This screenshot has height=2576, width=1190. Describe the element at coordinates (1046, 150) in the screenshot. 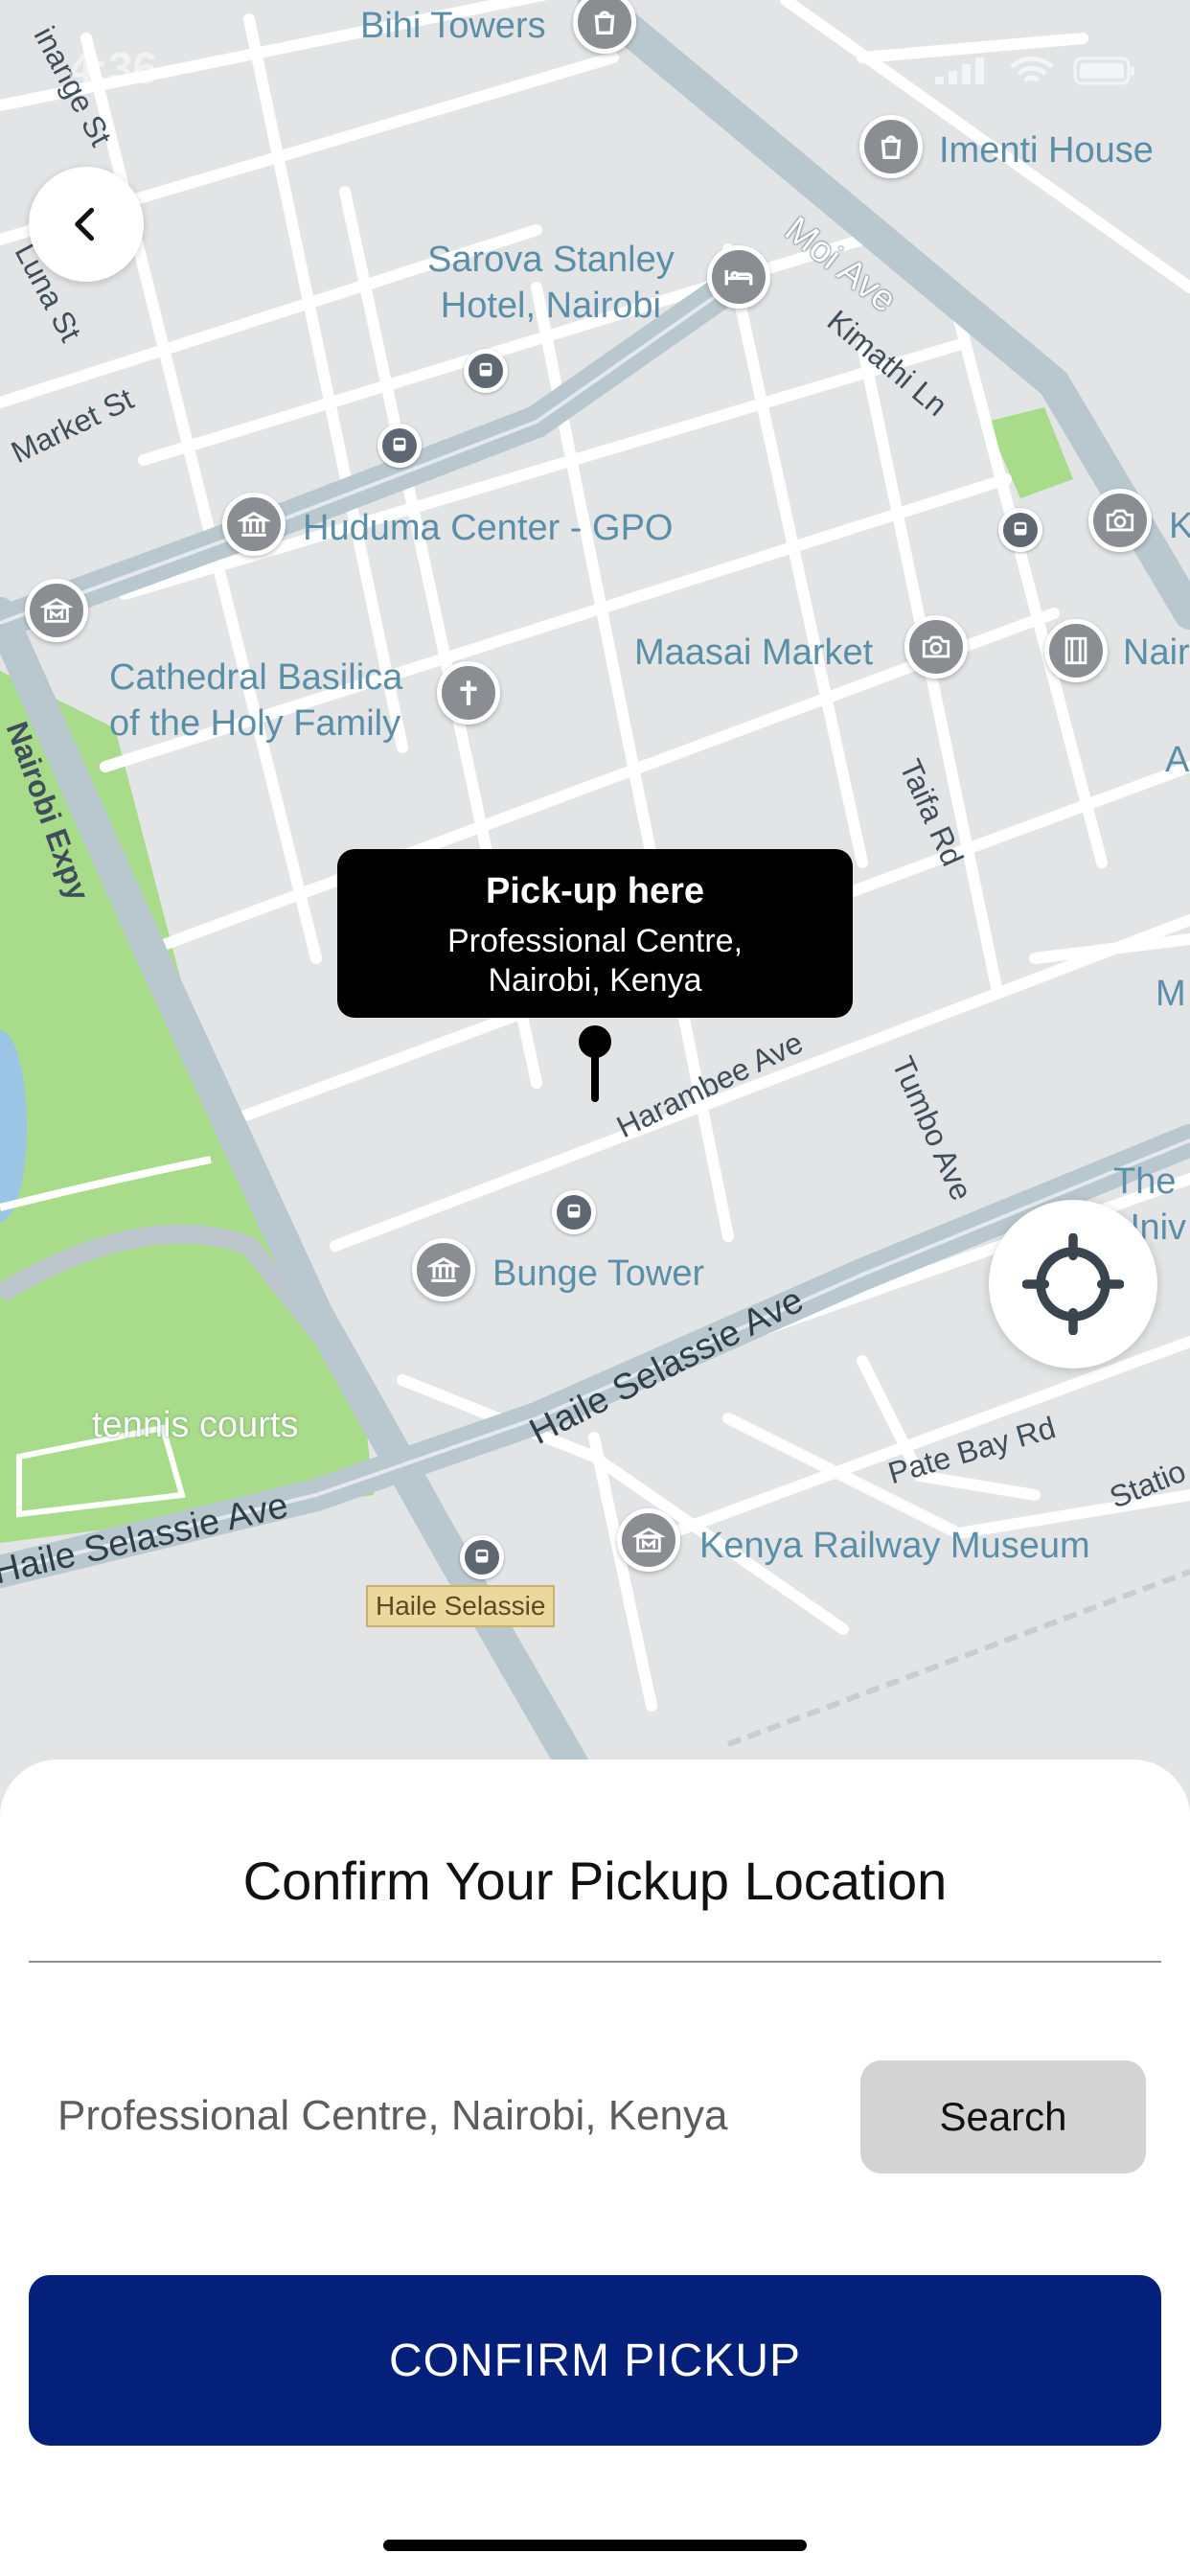

I see `map-label-imenti-house: Imenti House` at that location.